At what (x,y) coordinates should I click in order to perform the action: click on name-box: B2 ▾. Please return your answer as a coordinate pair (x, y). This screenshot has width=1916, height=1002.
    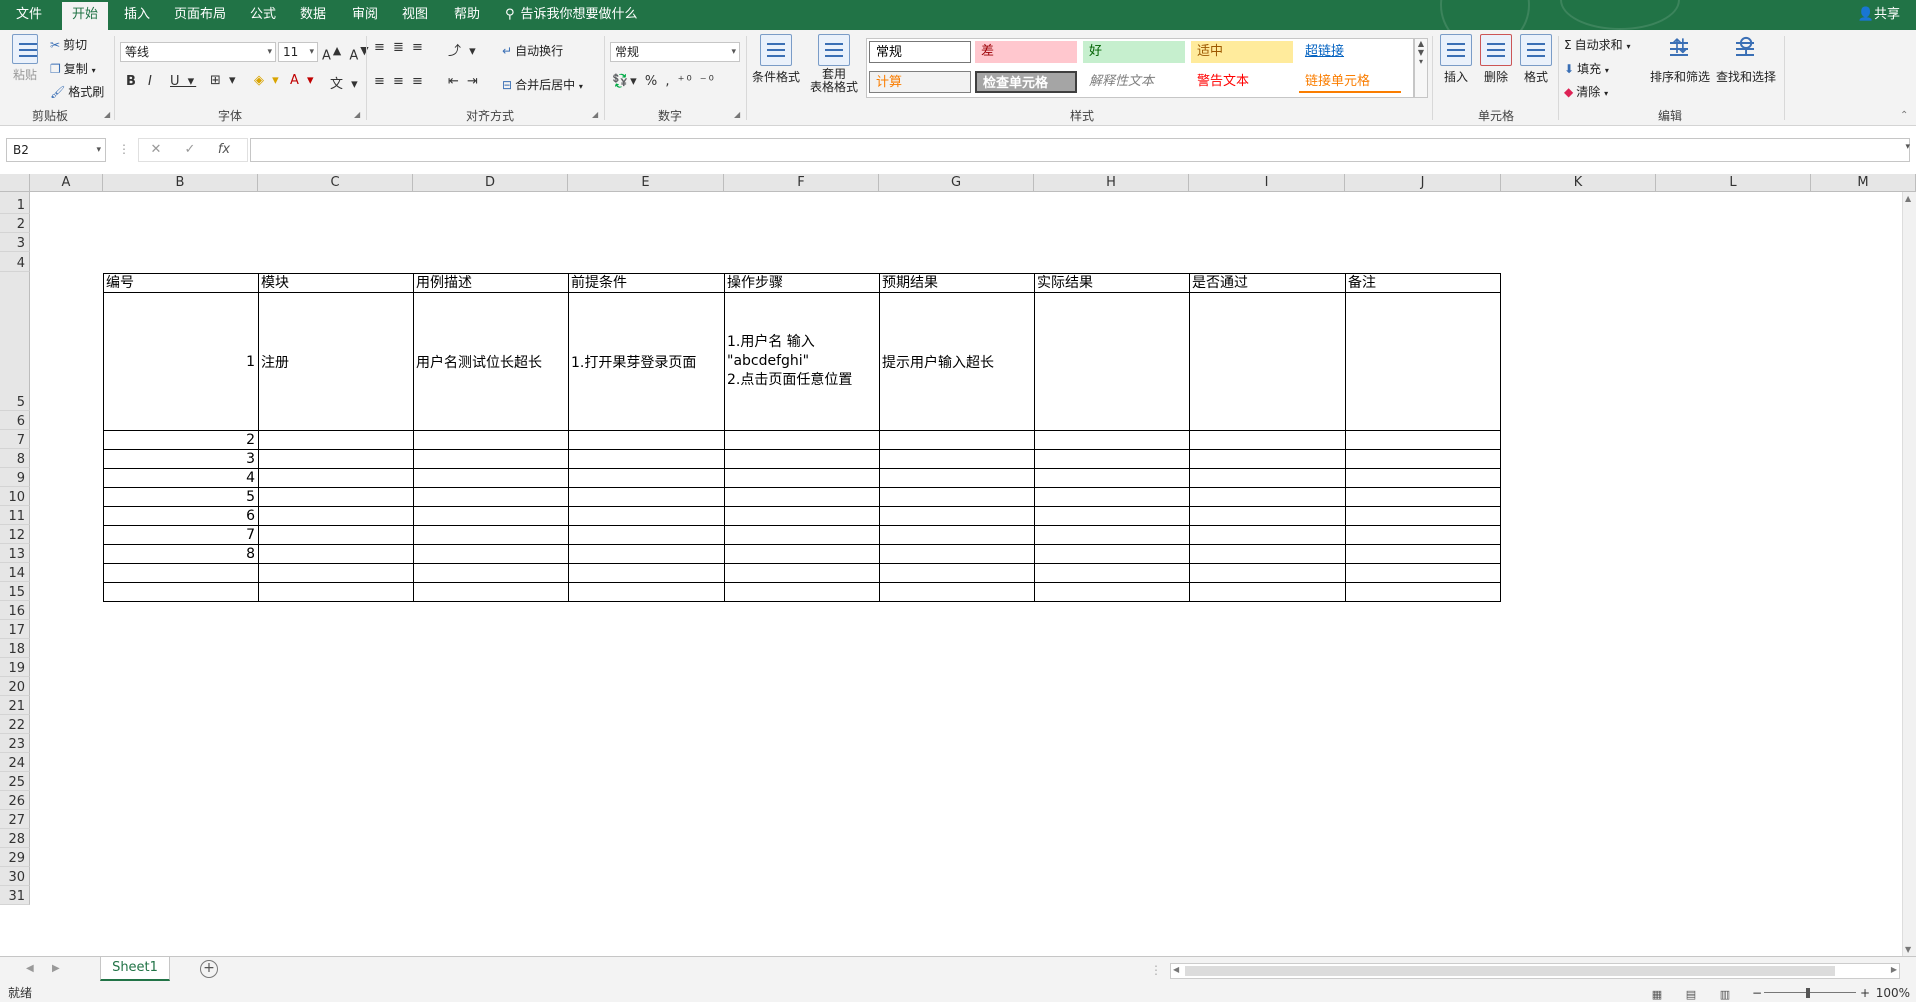
    Looking at the image, I should click on (56, 150).